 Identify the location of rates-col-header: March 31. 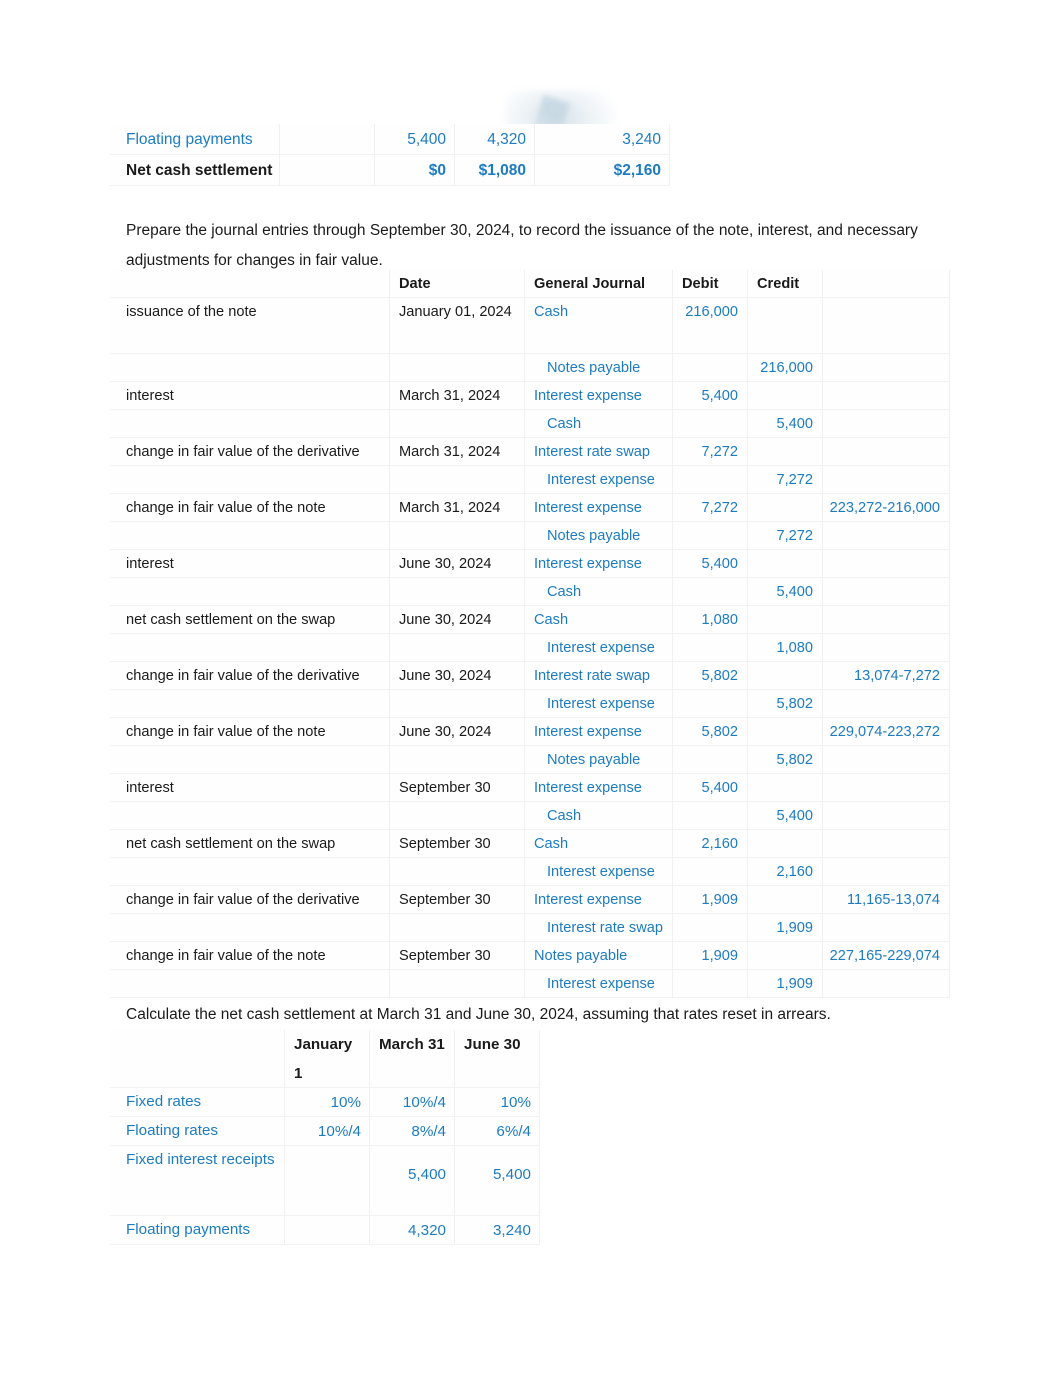
(412, 1059).